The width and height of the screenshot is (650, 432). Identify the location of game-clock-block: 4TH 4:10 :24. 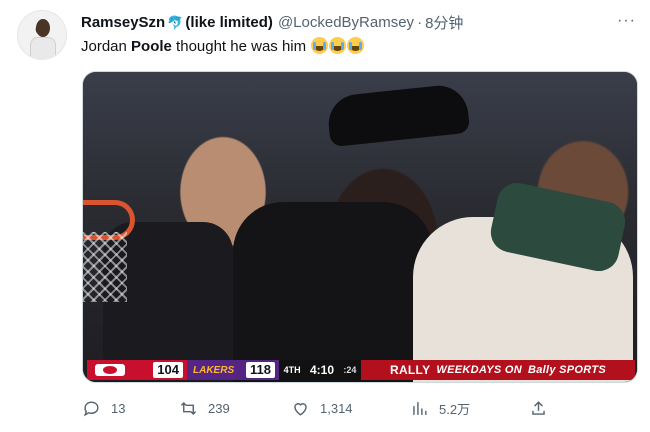
(320, 370).